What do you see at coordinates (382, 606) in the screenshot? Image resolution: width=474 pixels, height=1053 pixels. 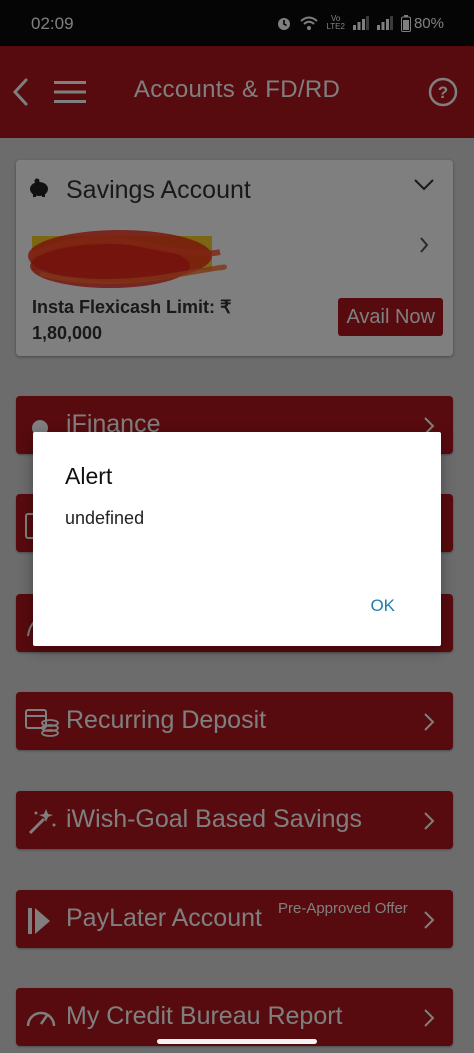 I see `ok-button: OK` at bounding box center [382, 606].